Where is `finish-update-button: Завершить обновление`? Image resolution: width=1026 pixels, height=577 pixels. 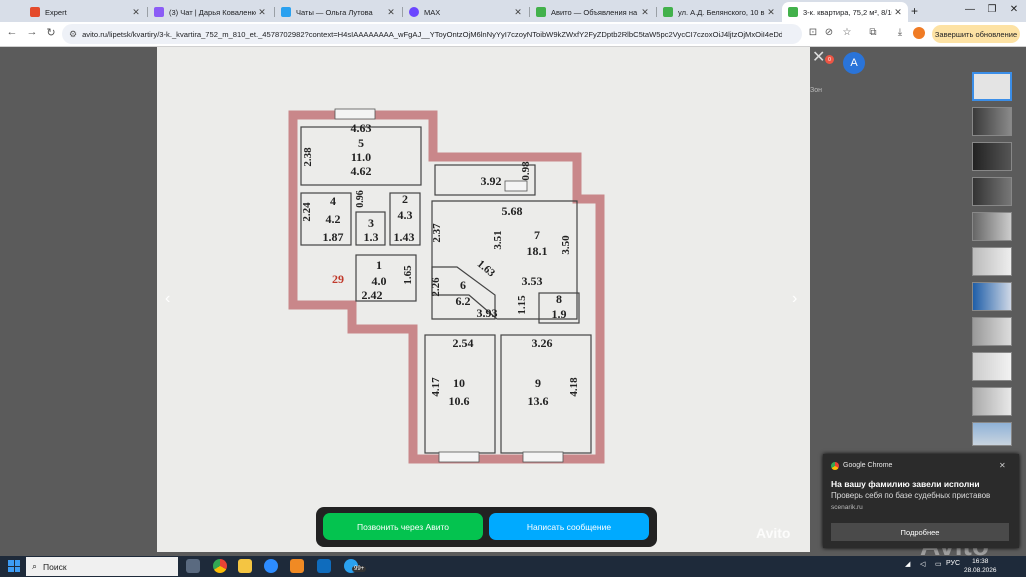
finish-update-button: Завершить обновление is located at coordinates (976, 34).